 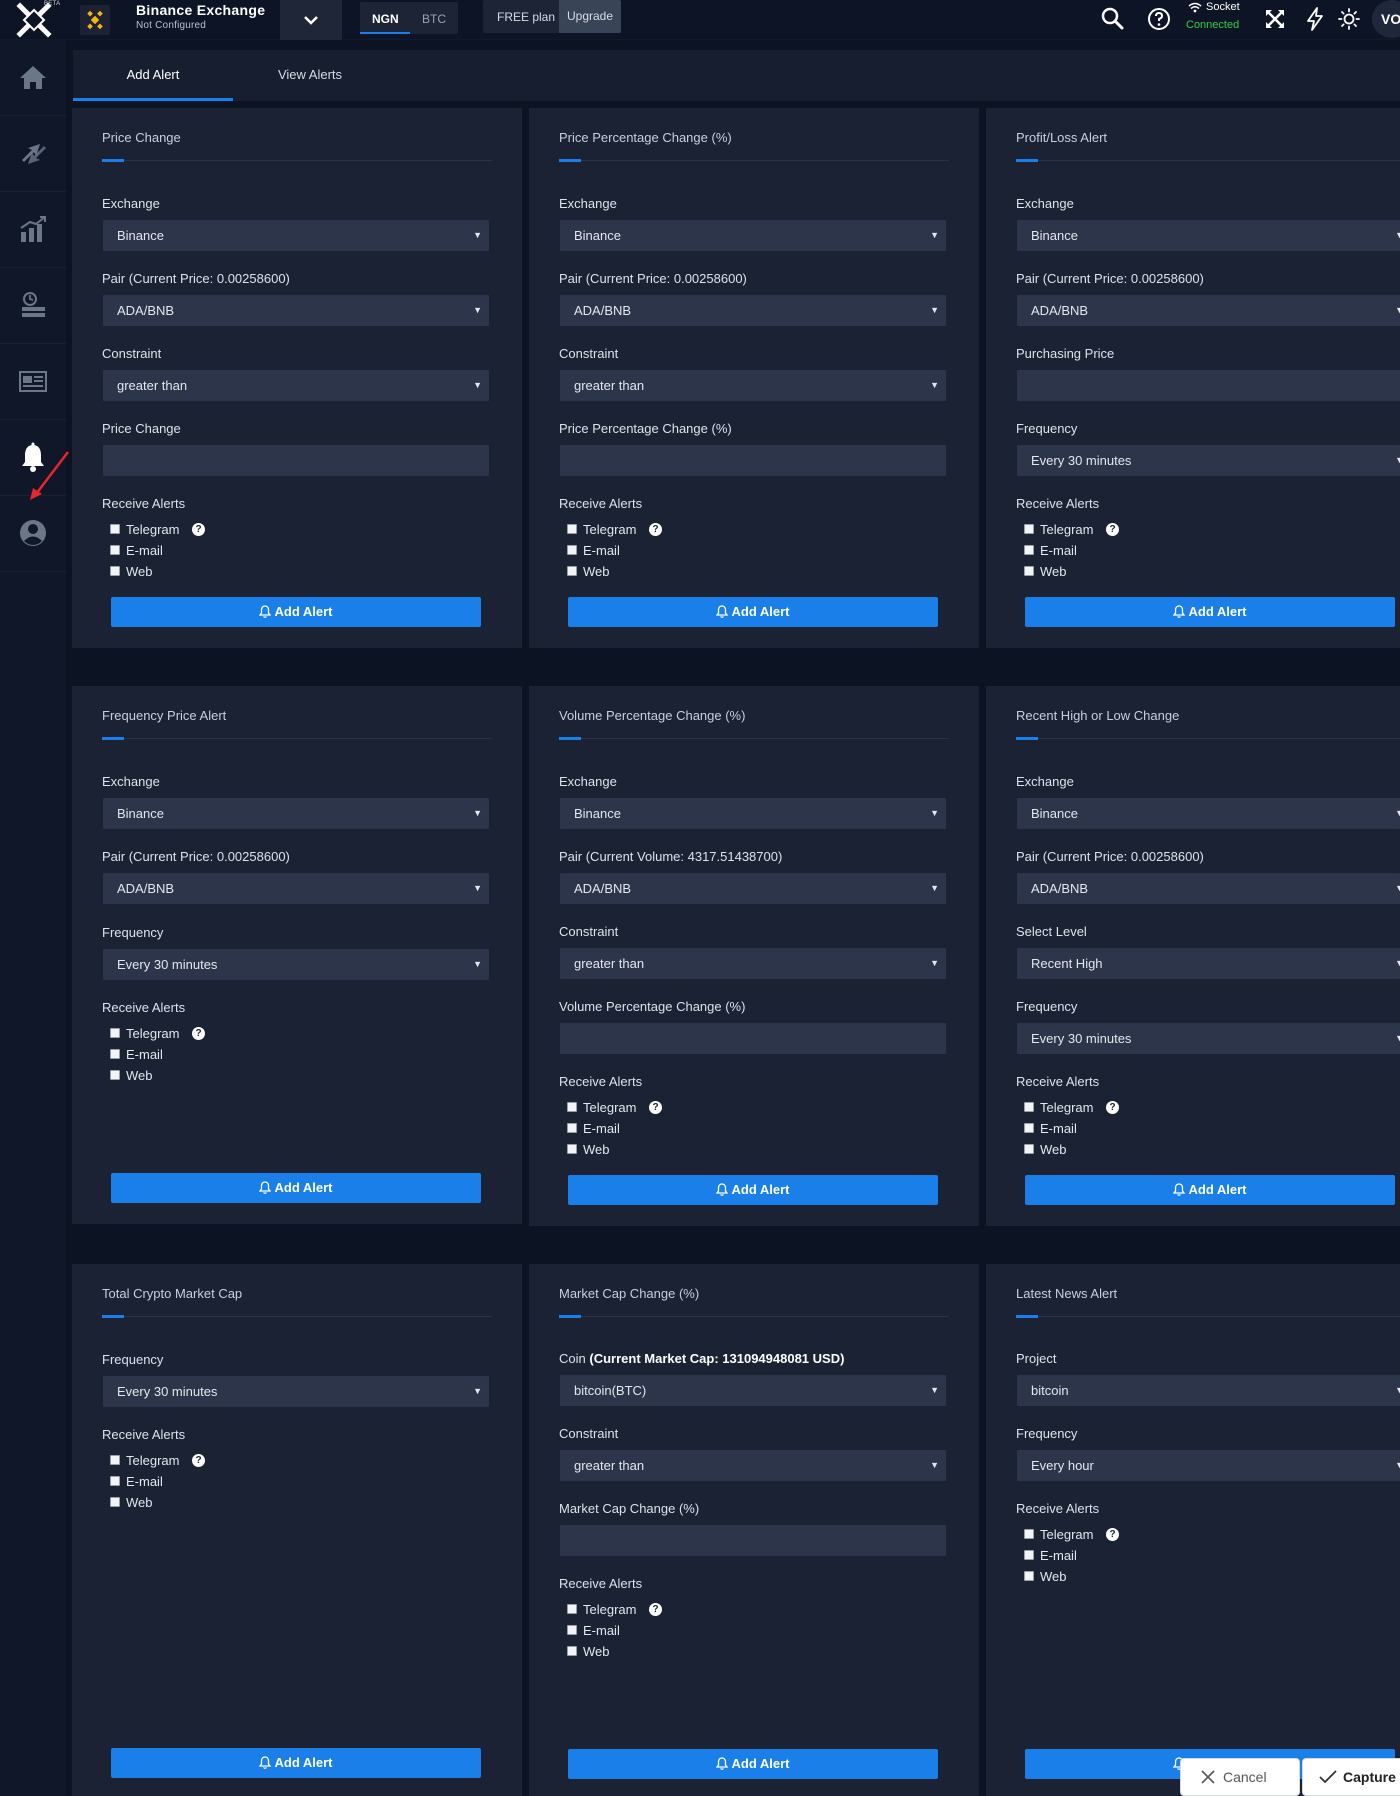 What do you see at coordinates (1208, 963) in the screenshot?
I see `level-select: Recent High ▼` at bounding box center [1208, 963].